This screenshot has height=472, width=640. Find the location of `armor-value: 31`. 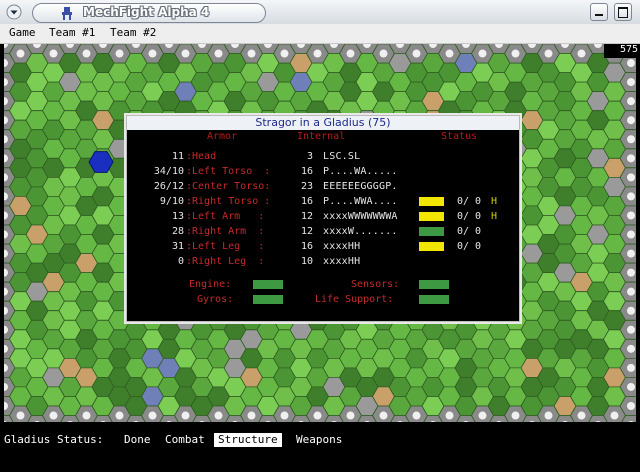

armor-value: 31 is located at coordinates (177, 246).